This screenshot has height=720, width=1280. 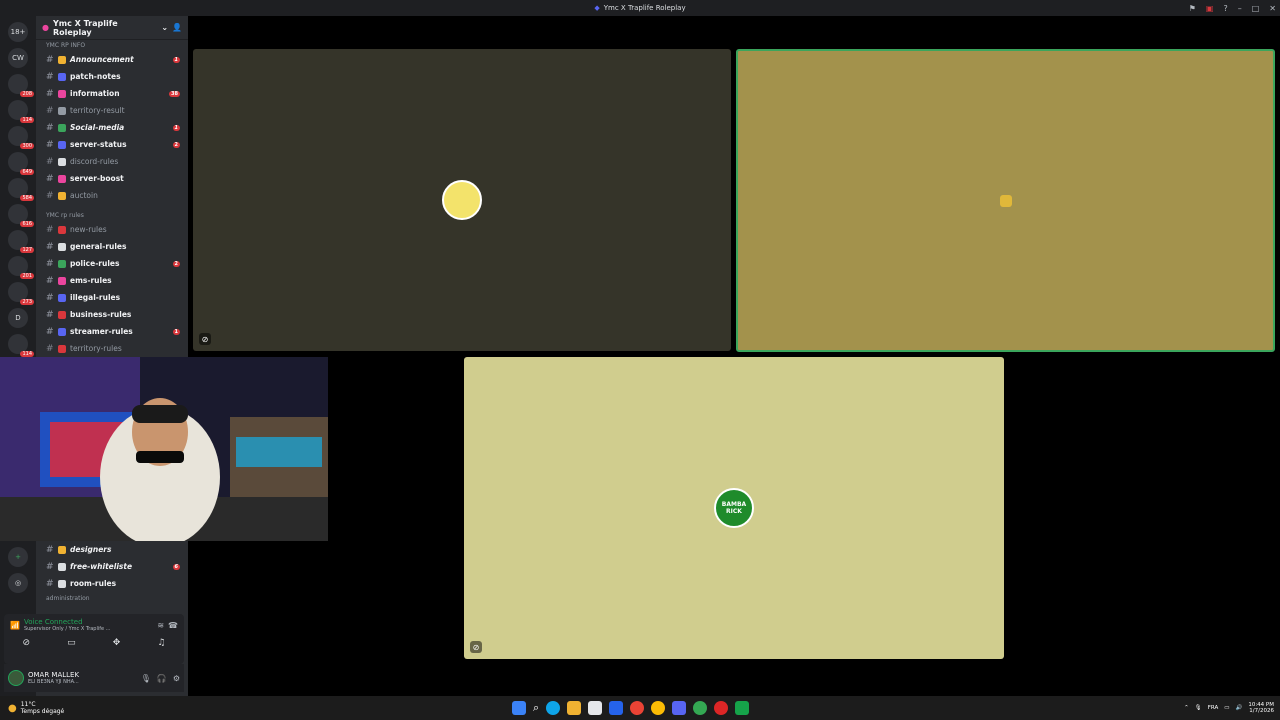 I want to click on server-icon: 300, so click(x=21, y=137).